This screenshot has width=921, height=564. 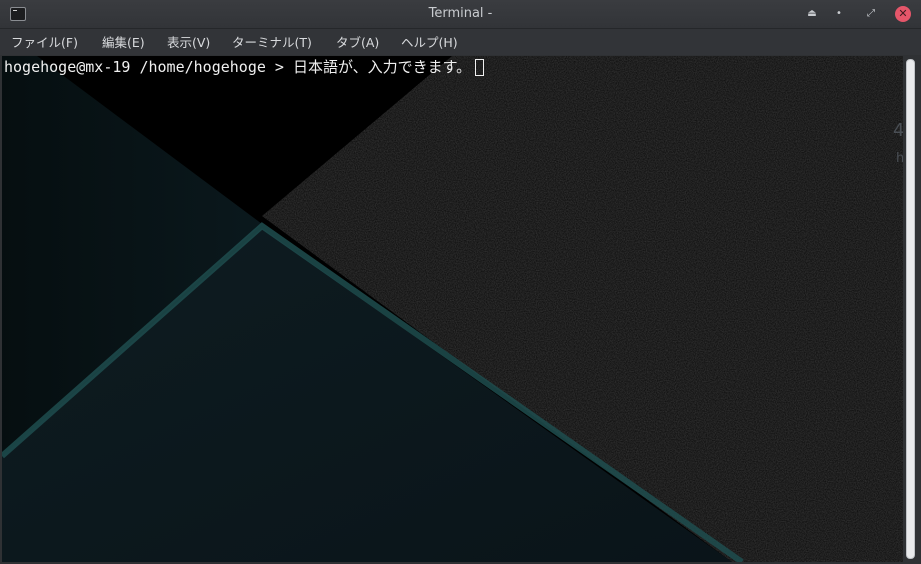 I want to click on menu-file: ファイル(F), so click(x=44, y=42).